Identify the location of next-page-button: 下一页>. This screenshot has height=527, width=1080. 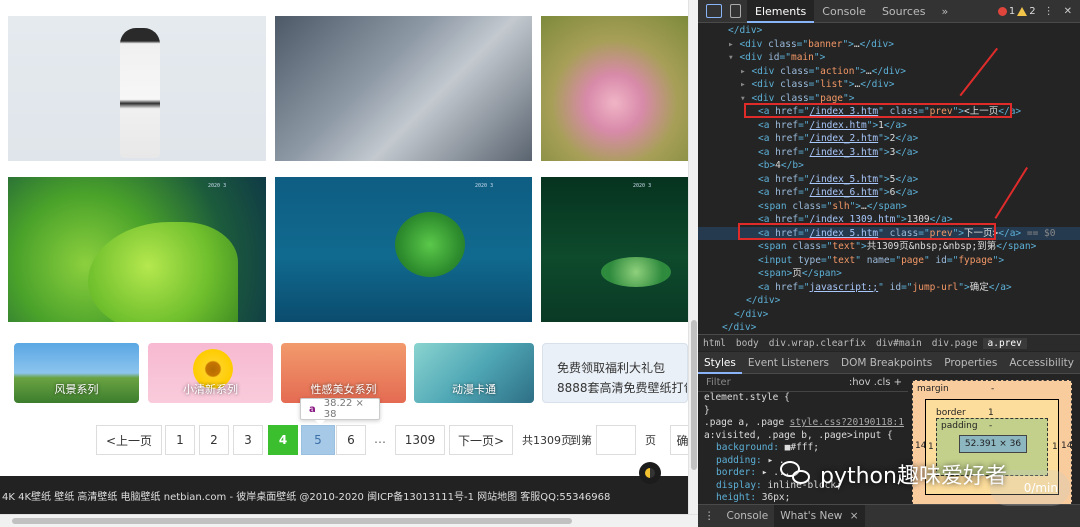
(481, 440).